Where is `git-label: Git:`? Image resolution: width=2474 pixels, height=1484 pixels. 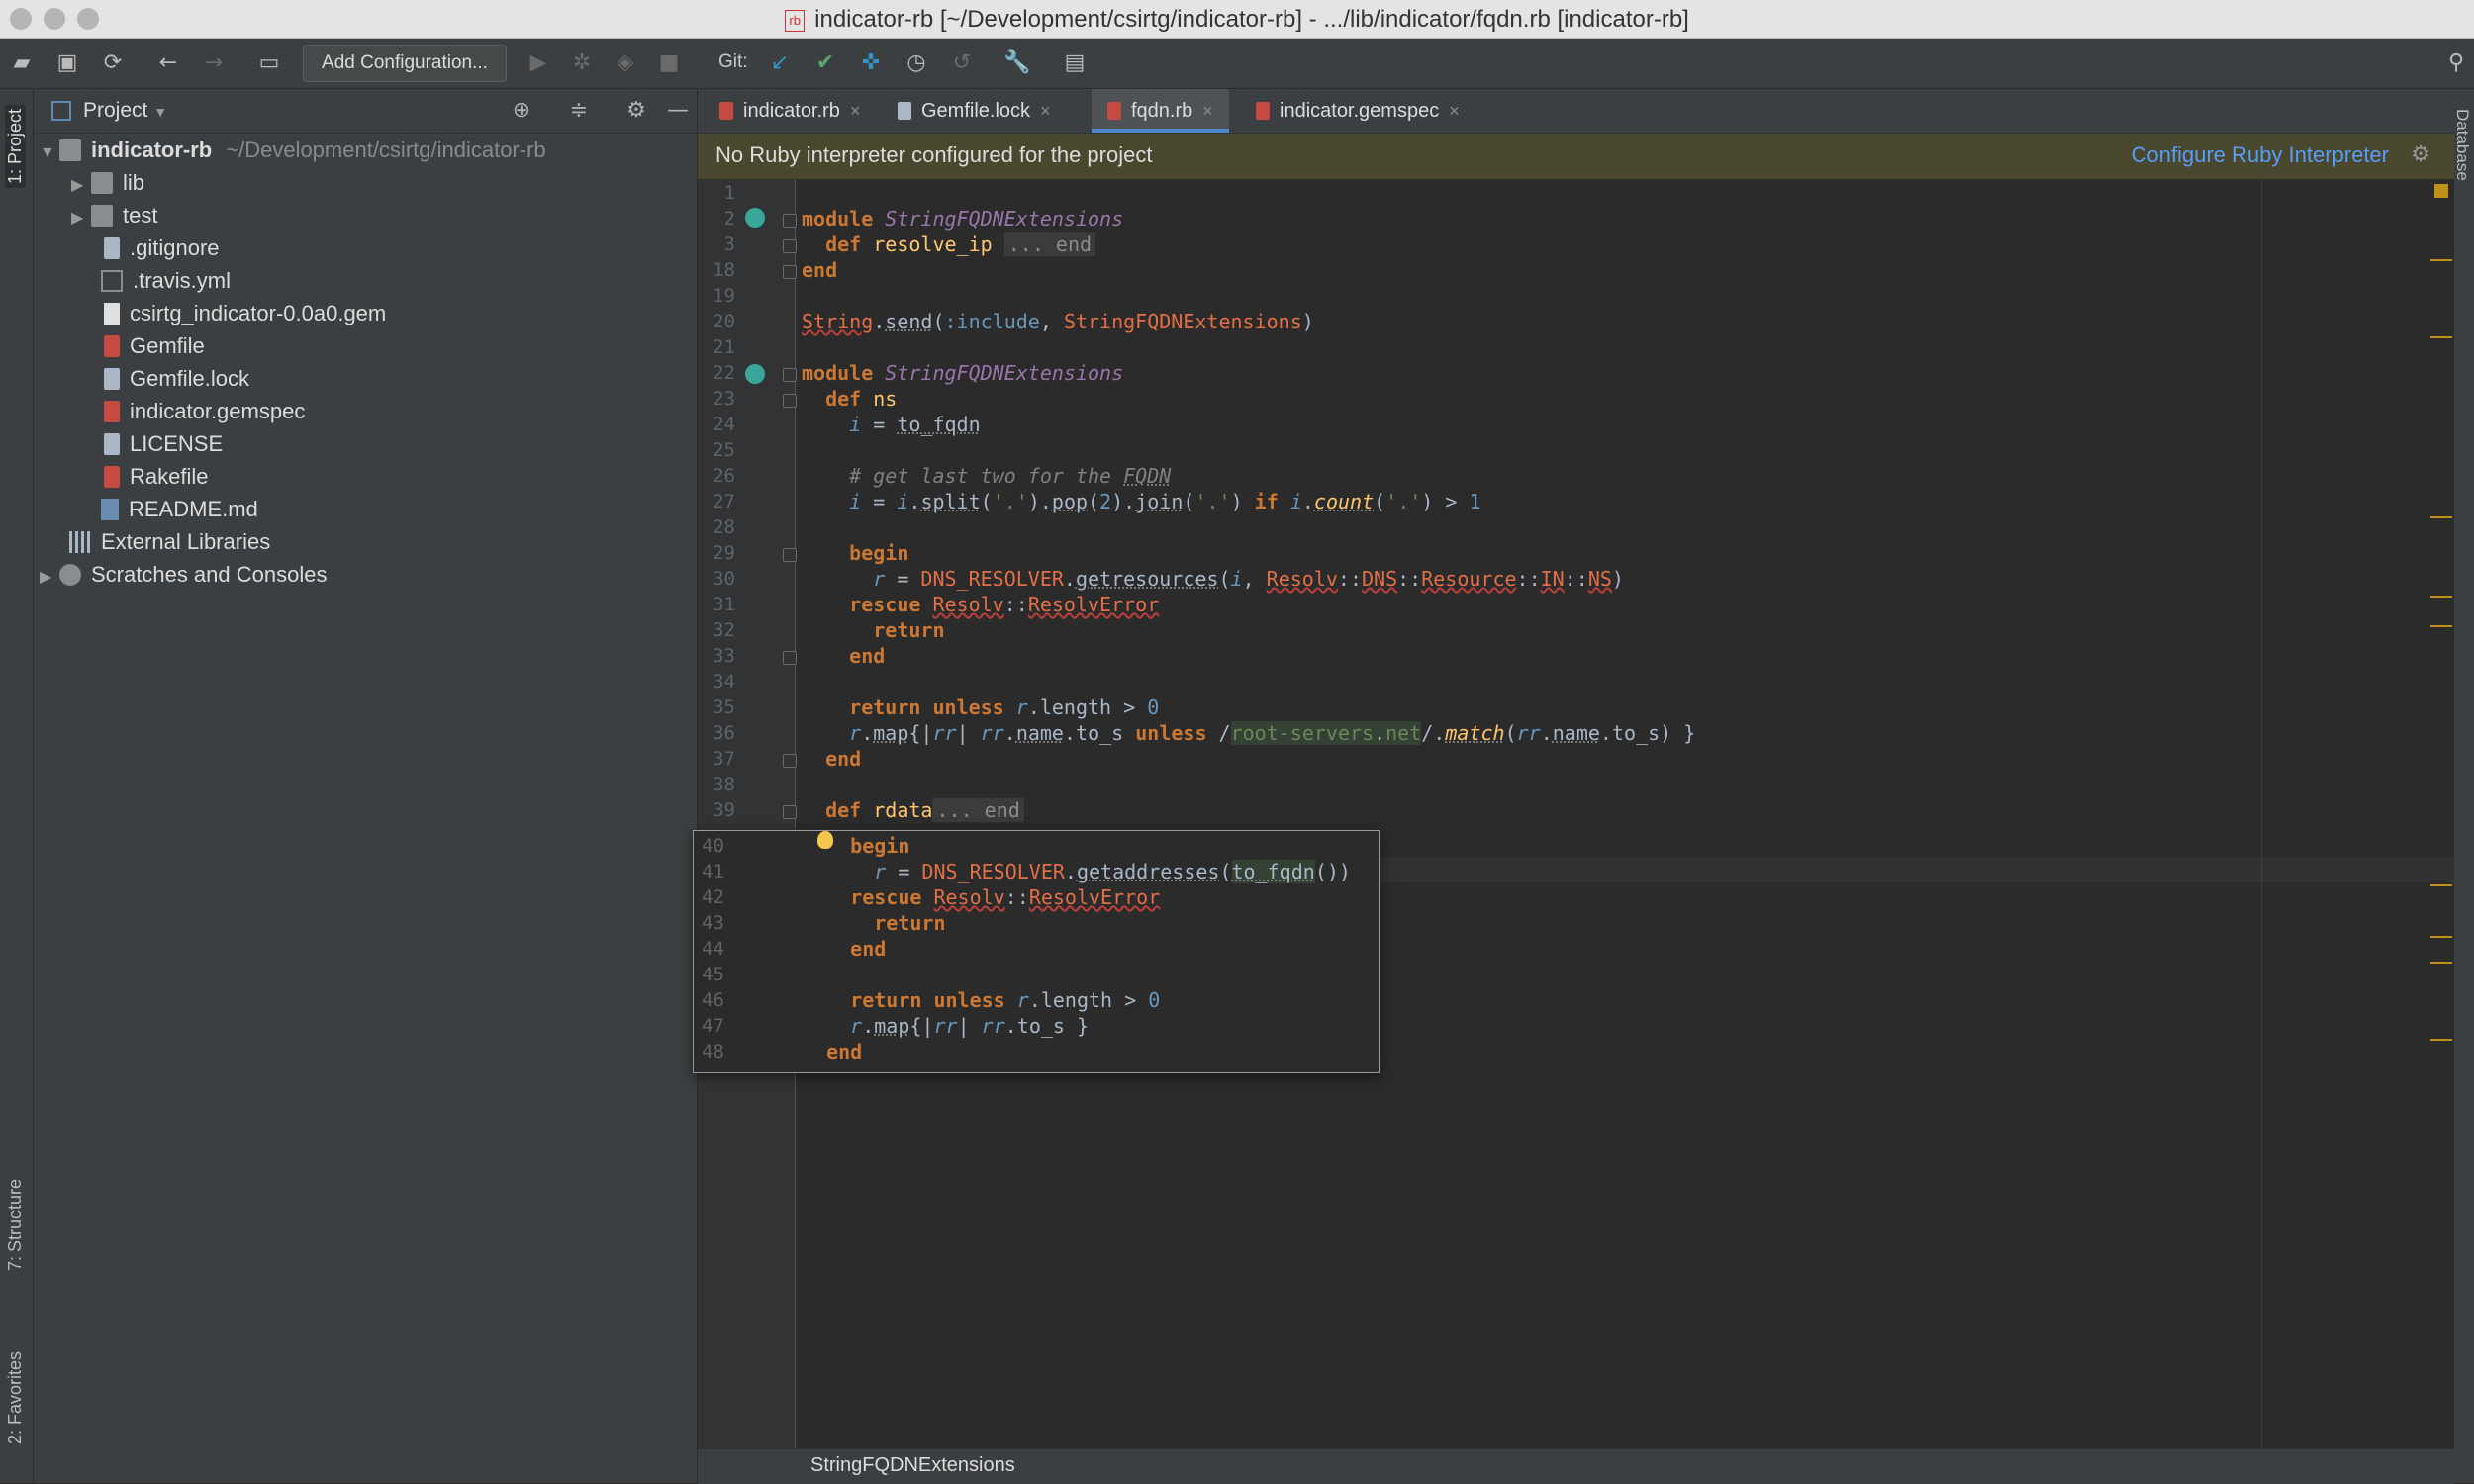 git-label: Git: is located at coordinates (733, 61).